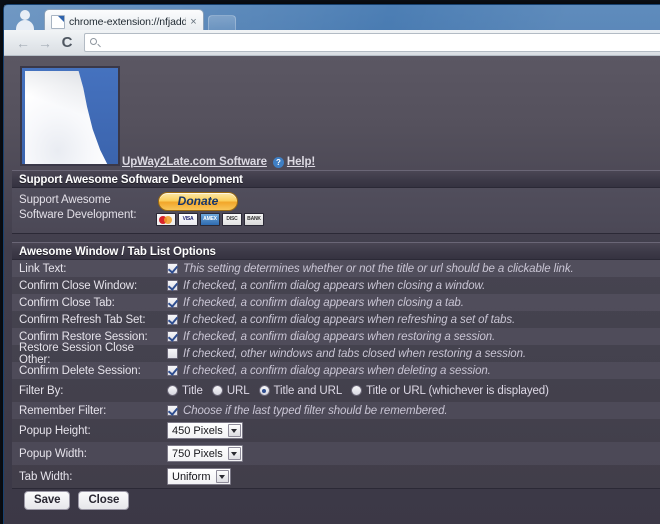 This screenshot has width=660, height=524. What do you see at coordinates (172, 302) in the screenshot?
I see `checkbox-confirm-close-tab` at bounding box center [172, 302].